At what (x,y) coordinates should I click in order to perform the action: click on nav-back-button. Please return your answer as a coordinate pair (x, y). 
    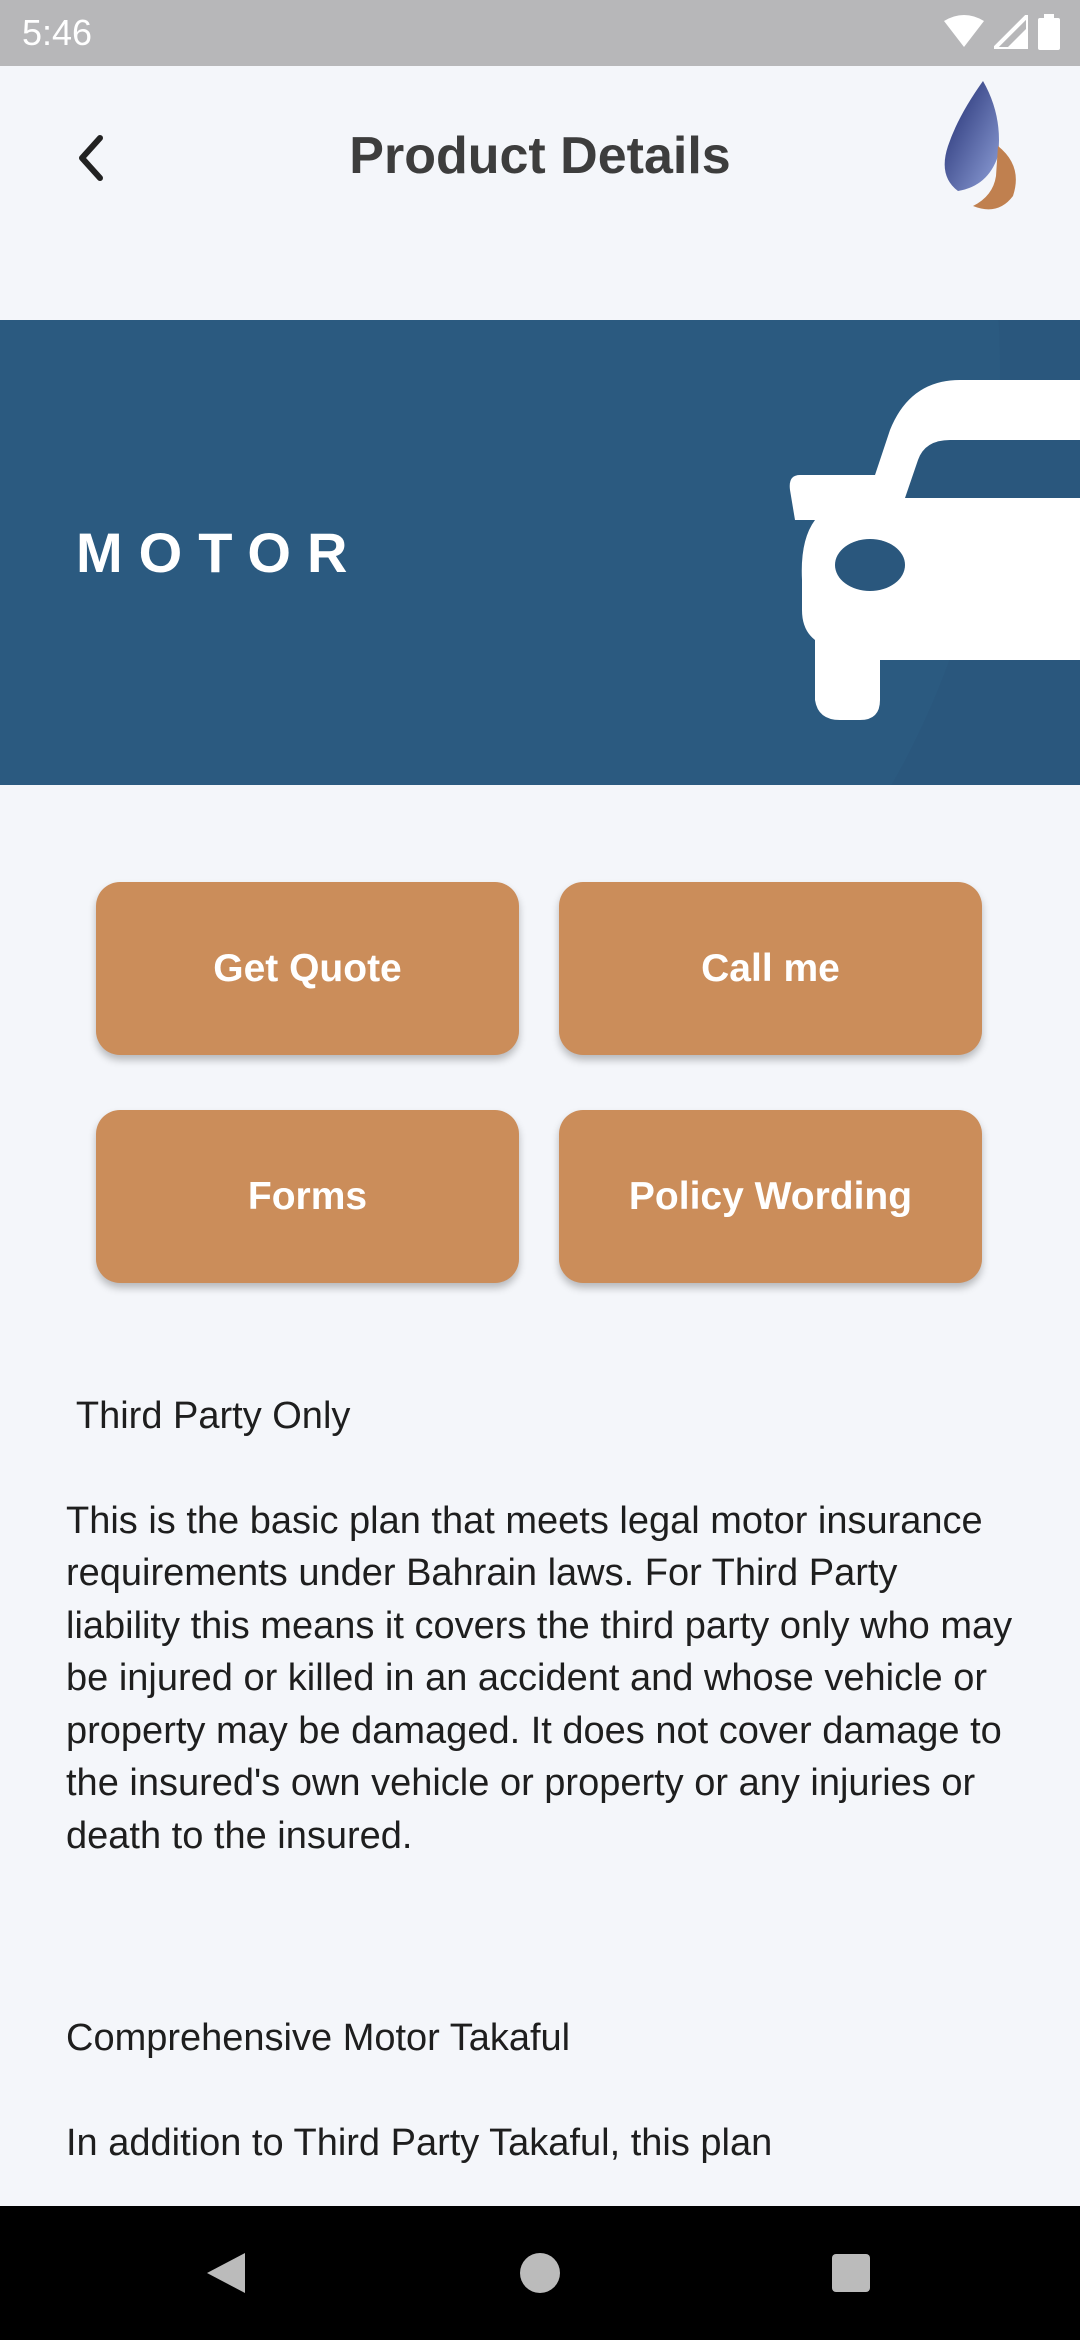
    Looking at the image, I should click on (226, 2275).